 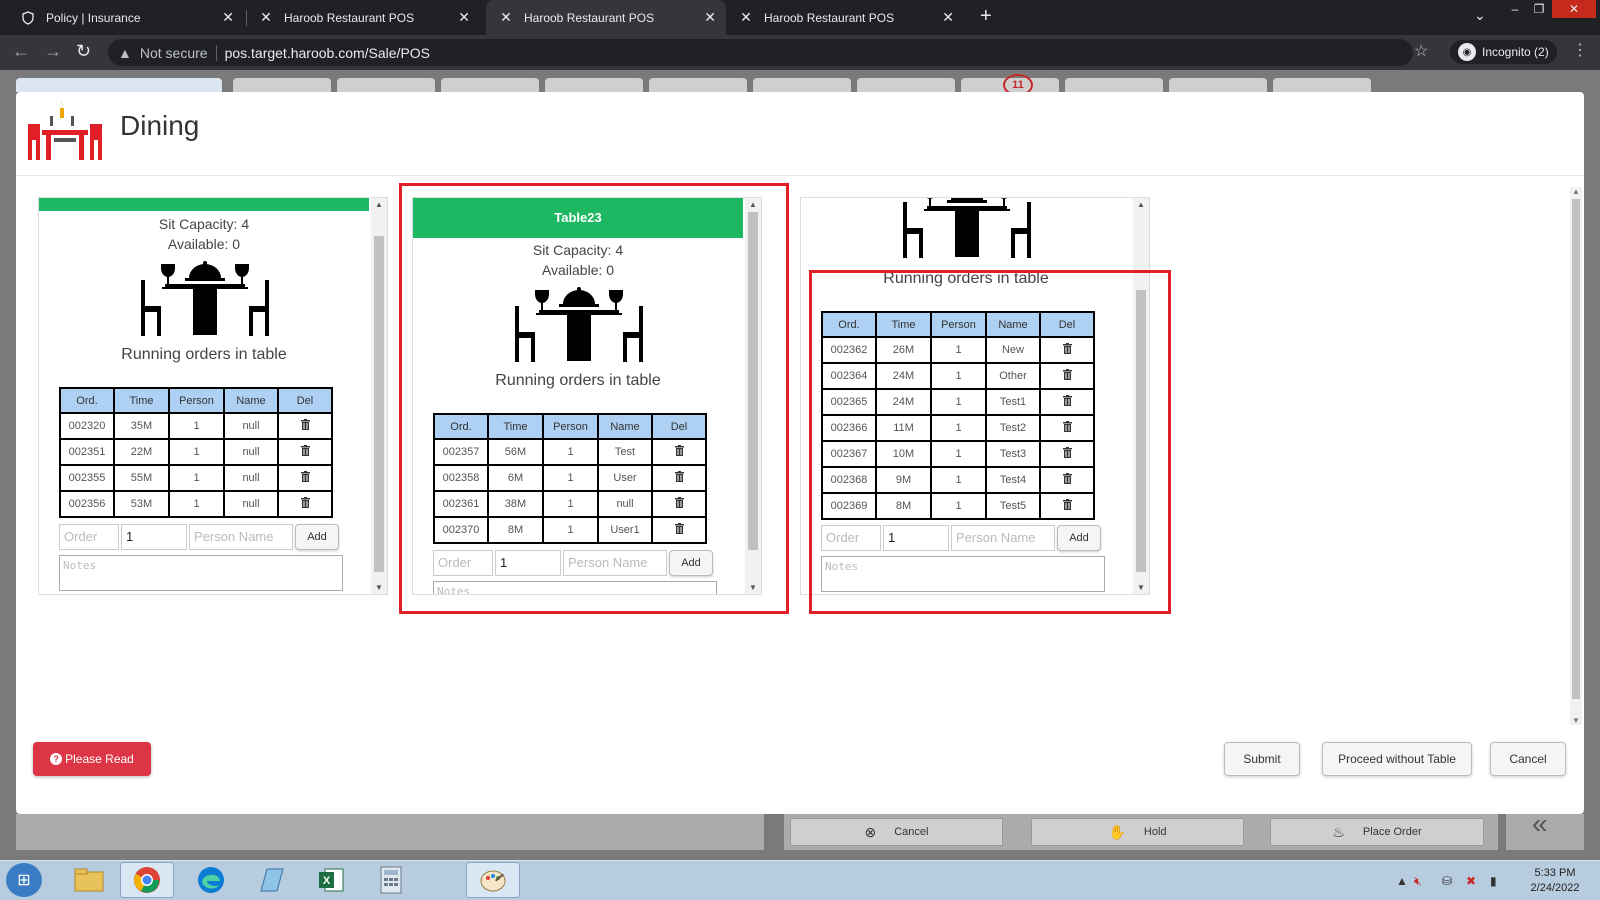 What do you see at coordinates (1117, 831) in the screenshot?
I see `hand-icon: ✋` at bounding box center [1117, 831].